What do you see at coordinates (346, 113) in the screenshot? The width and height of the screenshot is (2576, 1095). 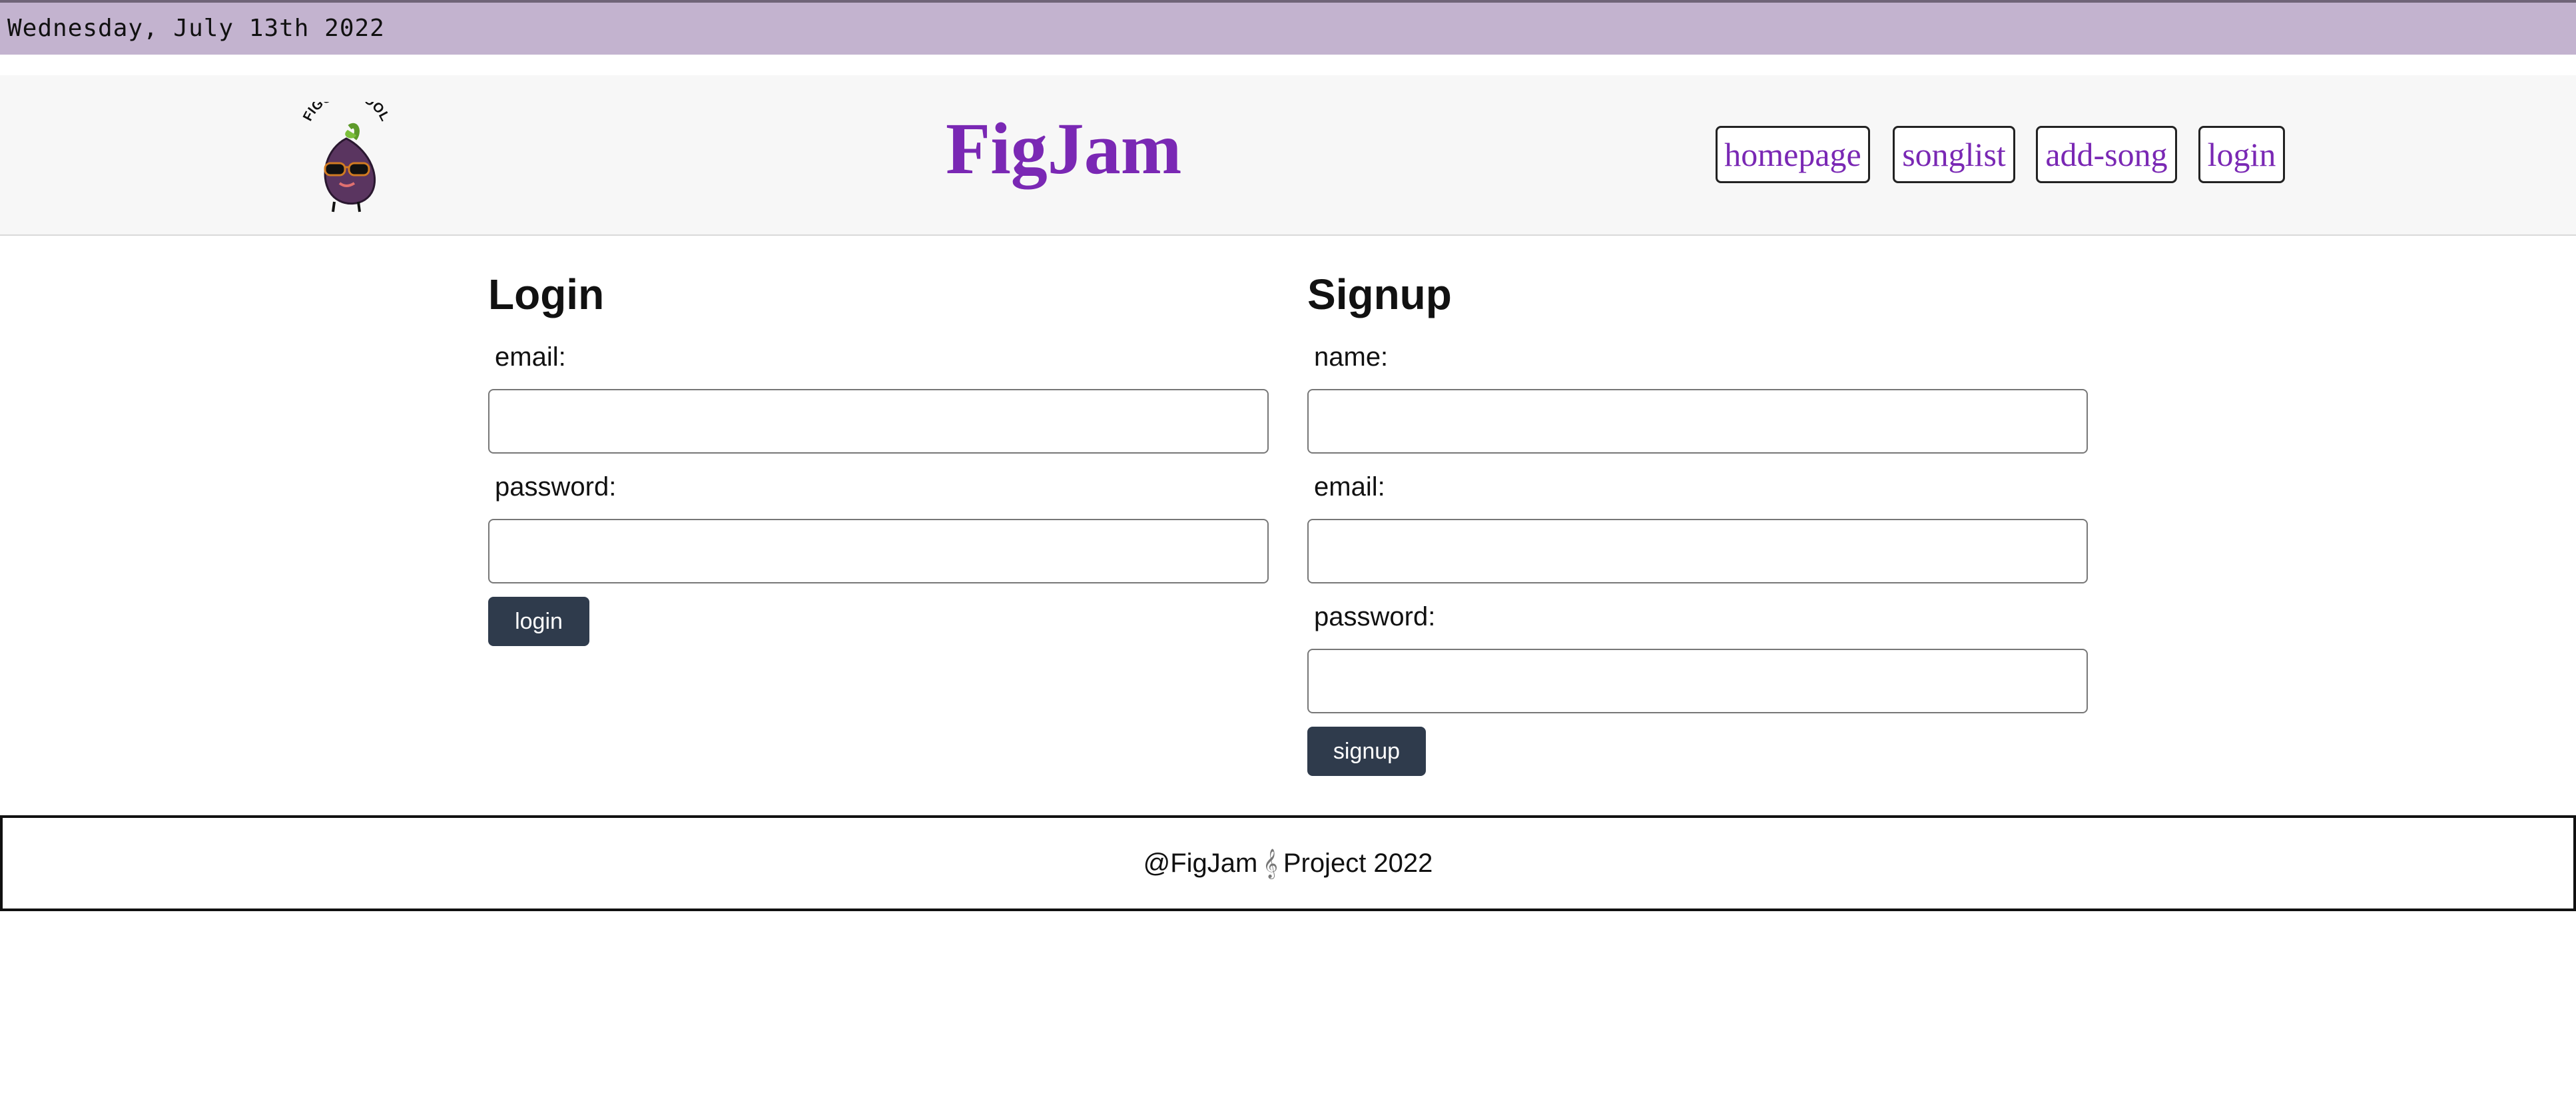 I see `svg-text: FIGGIN' COOL` at bounding box center [346, 113].